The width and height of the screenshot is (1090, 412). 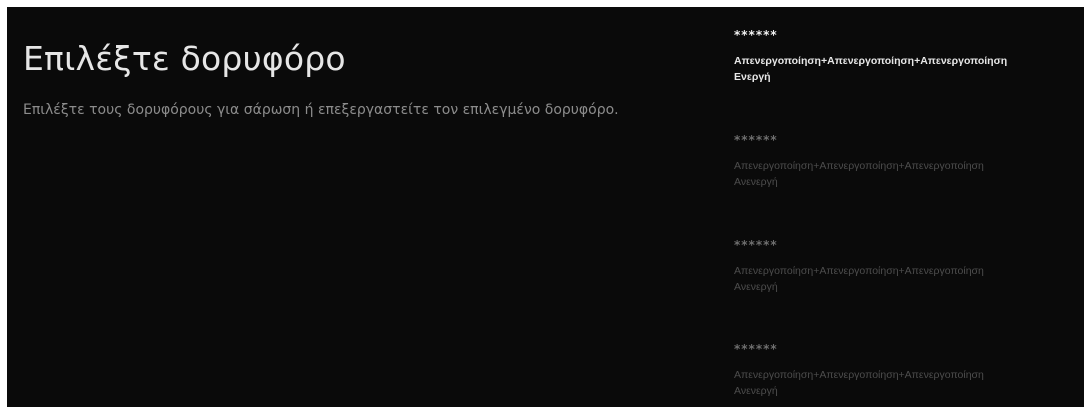 I want to click on page-title: Επιλέξτε δορυφόρο, so click(x=184, y=58).